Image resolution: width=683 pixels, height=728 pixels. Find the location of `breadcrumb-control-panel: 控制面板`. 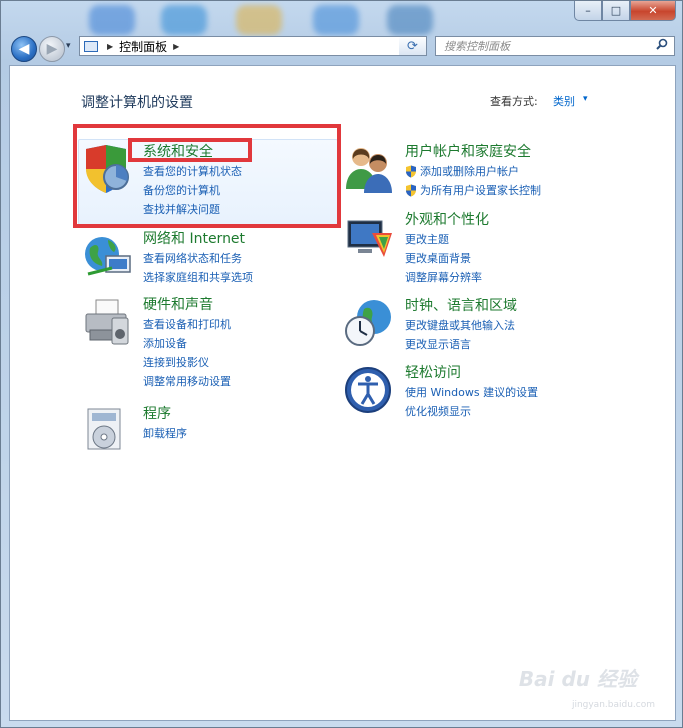

breadcrumb-control-panel: 控制面板 is located at coordinates (143, 46).